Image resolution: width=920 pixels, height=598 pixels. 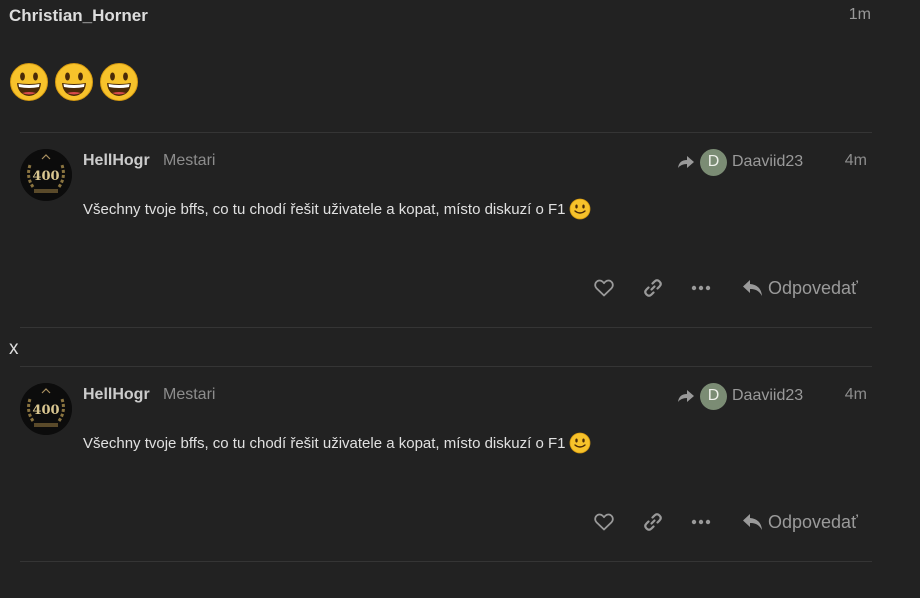 What do you see at coordinates (78, 16) in the screenshot?
I see `post-author-name: Christian_Horner` at bounding box center [78, 16].